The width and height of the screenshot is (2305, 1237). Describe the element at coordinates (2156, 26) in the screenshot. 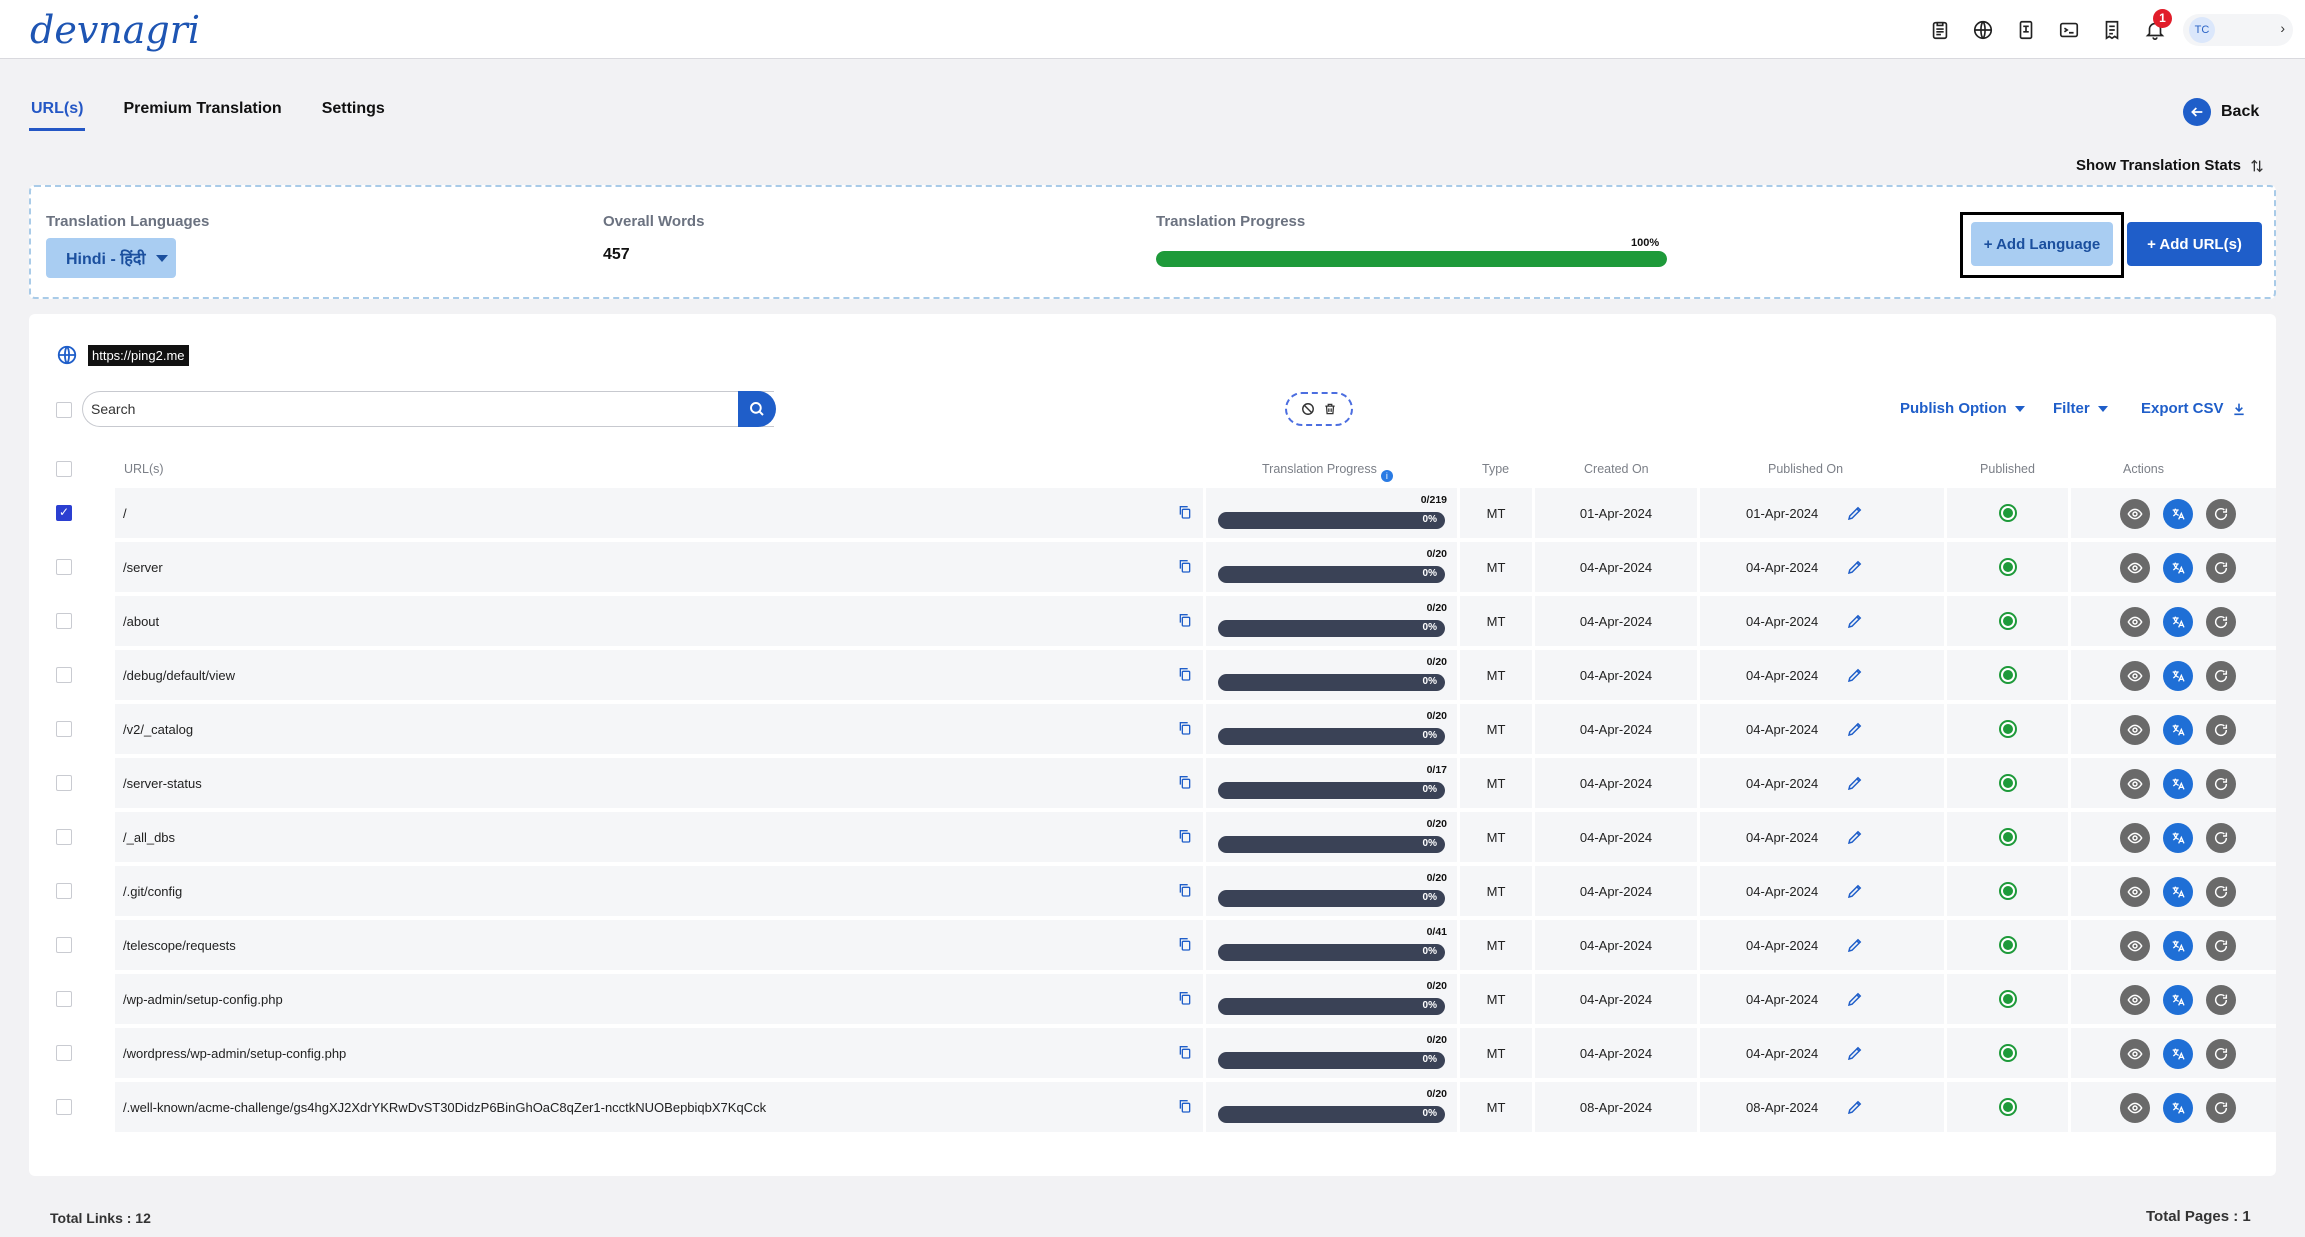

I see `bell-icon: 1` at that location.